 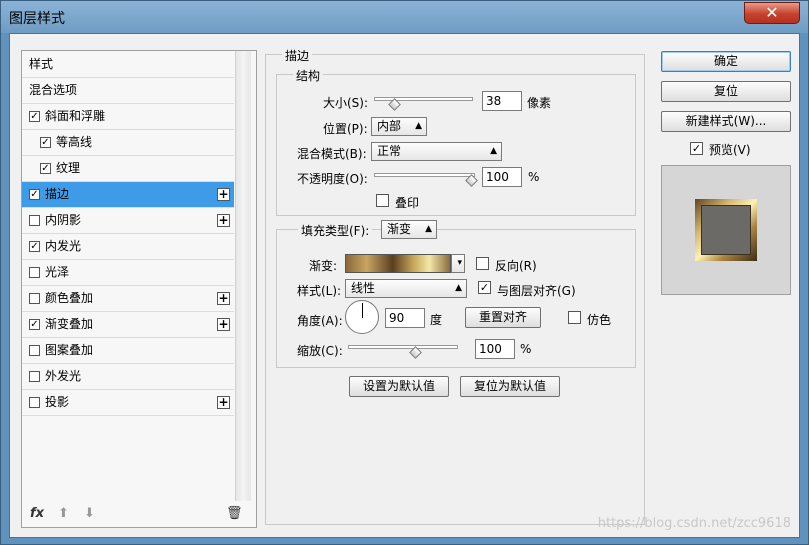 I want to click on reverse-label: 反向(R), so click(x=516, y=266).